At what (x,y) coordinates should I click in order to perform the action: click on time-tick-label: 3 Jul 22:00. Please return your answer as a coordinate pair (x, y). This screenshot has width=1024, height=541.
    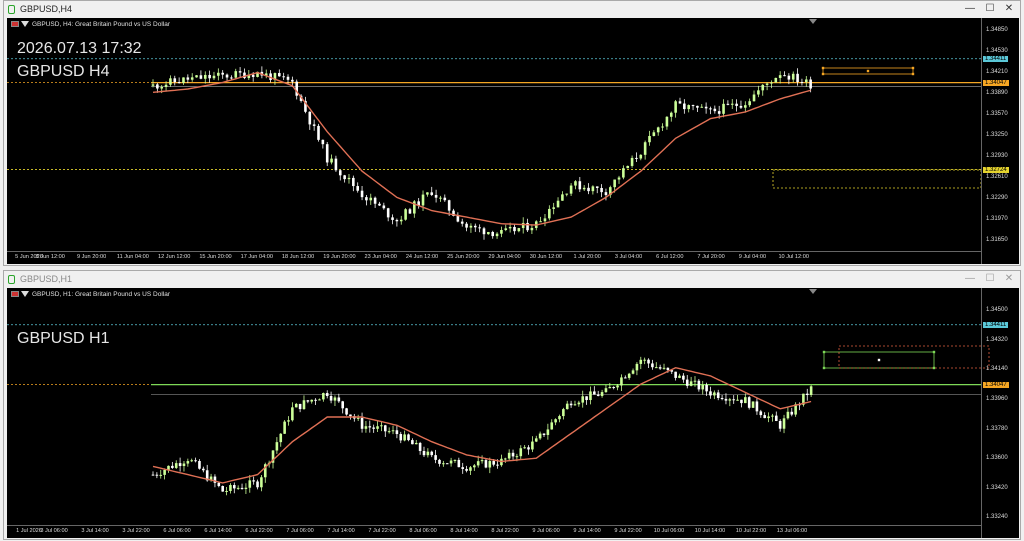
    Looking at the image, I should click on (136, 531).